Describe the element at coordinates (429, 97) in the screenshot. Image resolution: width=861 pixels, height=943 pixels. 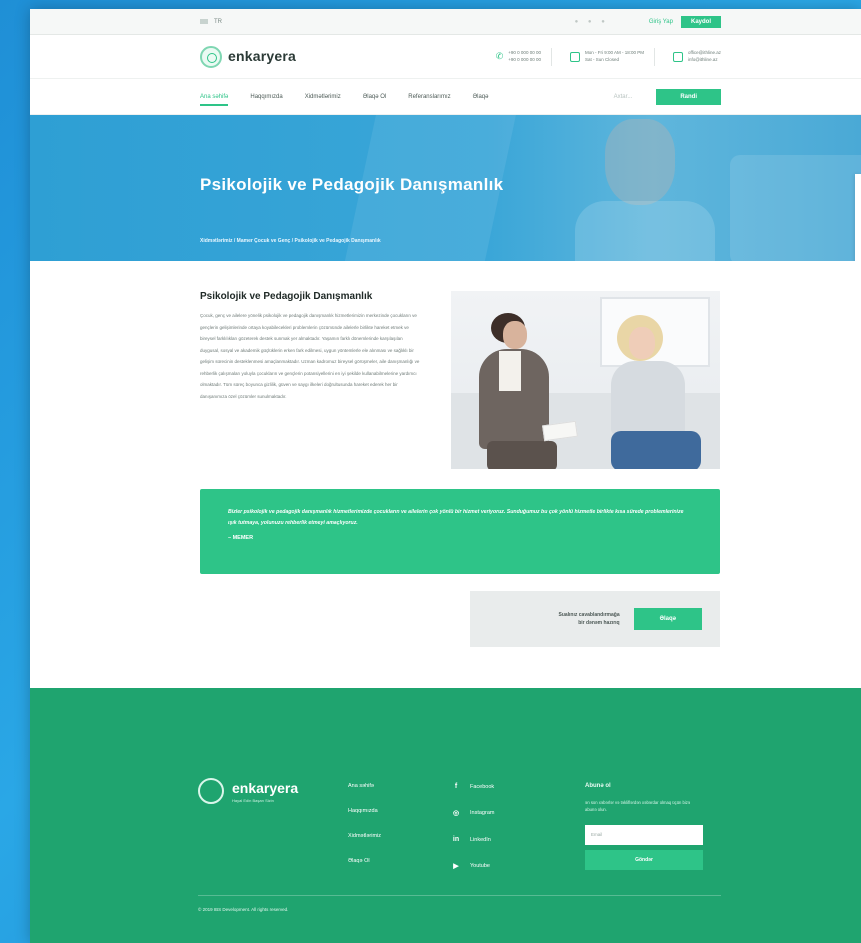
I see `nav-item-references: Referanslarımız` at that location.